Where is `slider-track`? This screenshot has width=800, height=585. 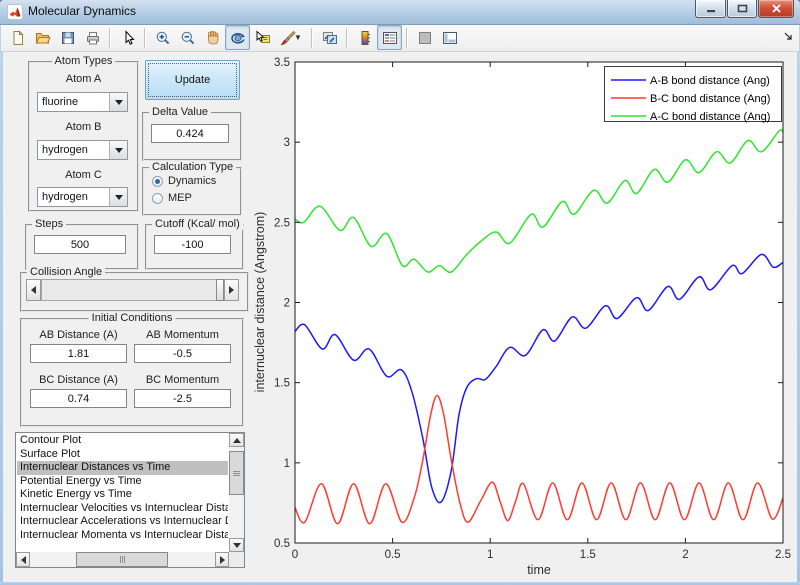 slider-track is located at coordinates (132, 290).